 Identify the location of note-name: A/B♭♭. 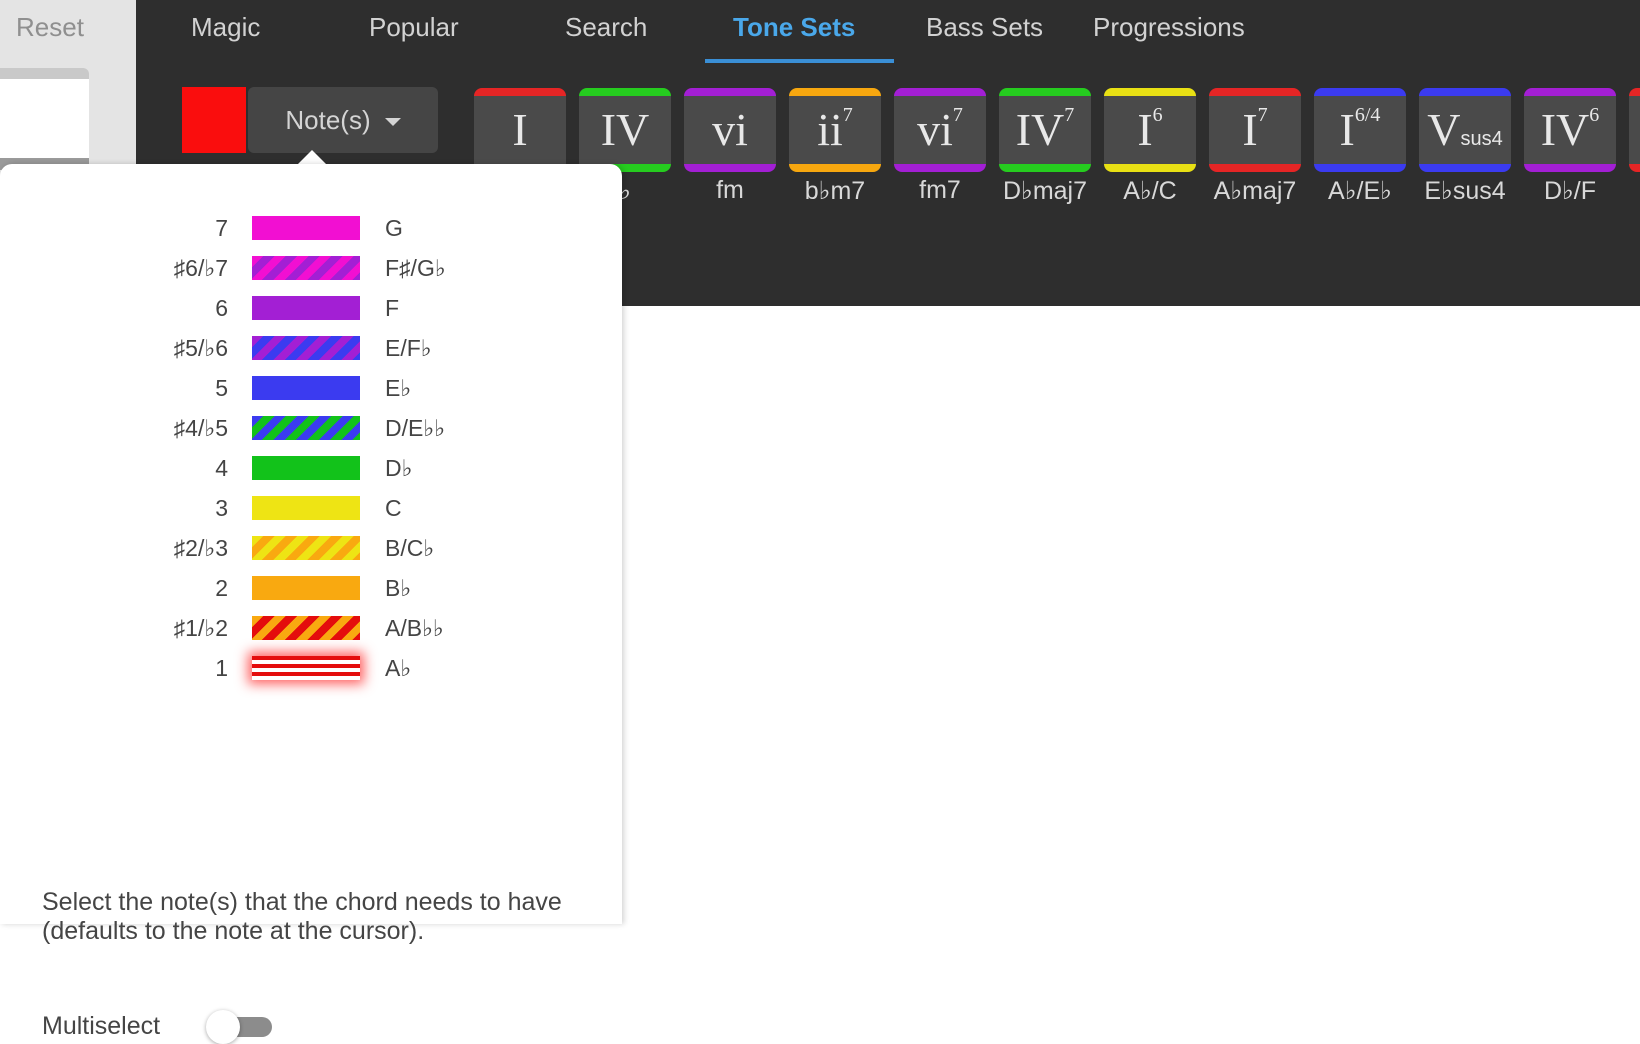
(414, 628).